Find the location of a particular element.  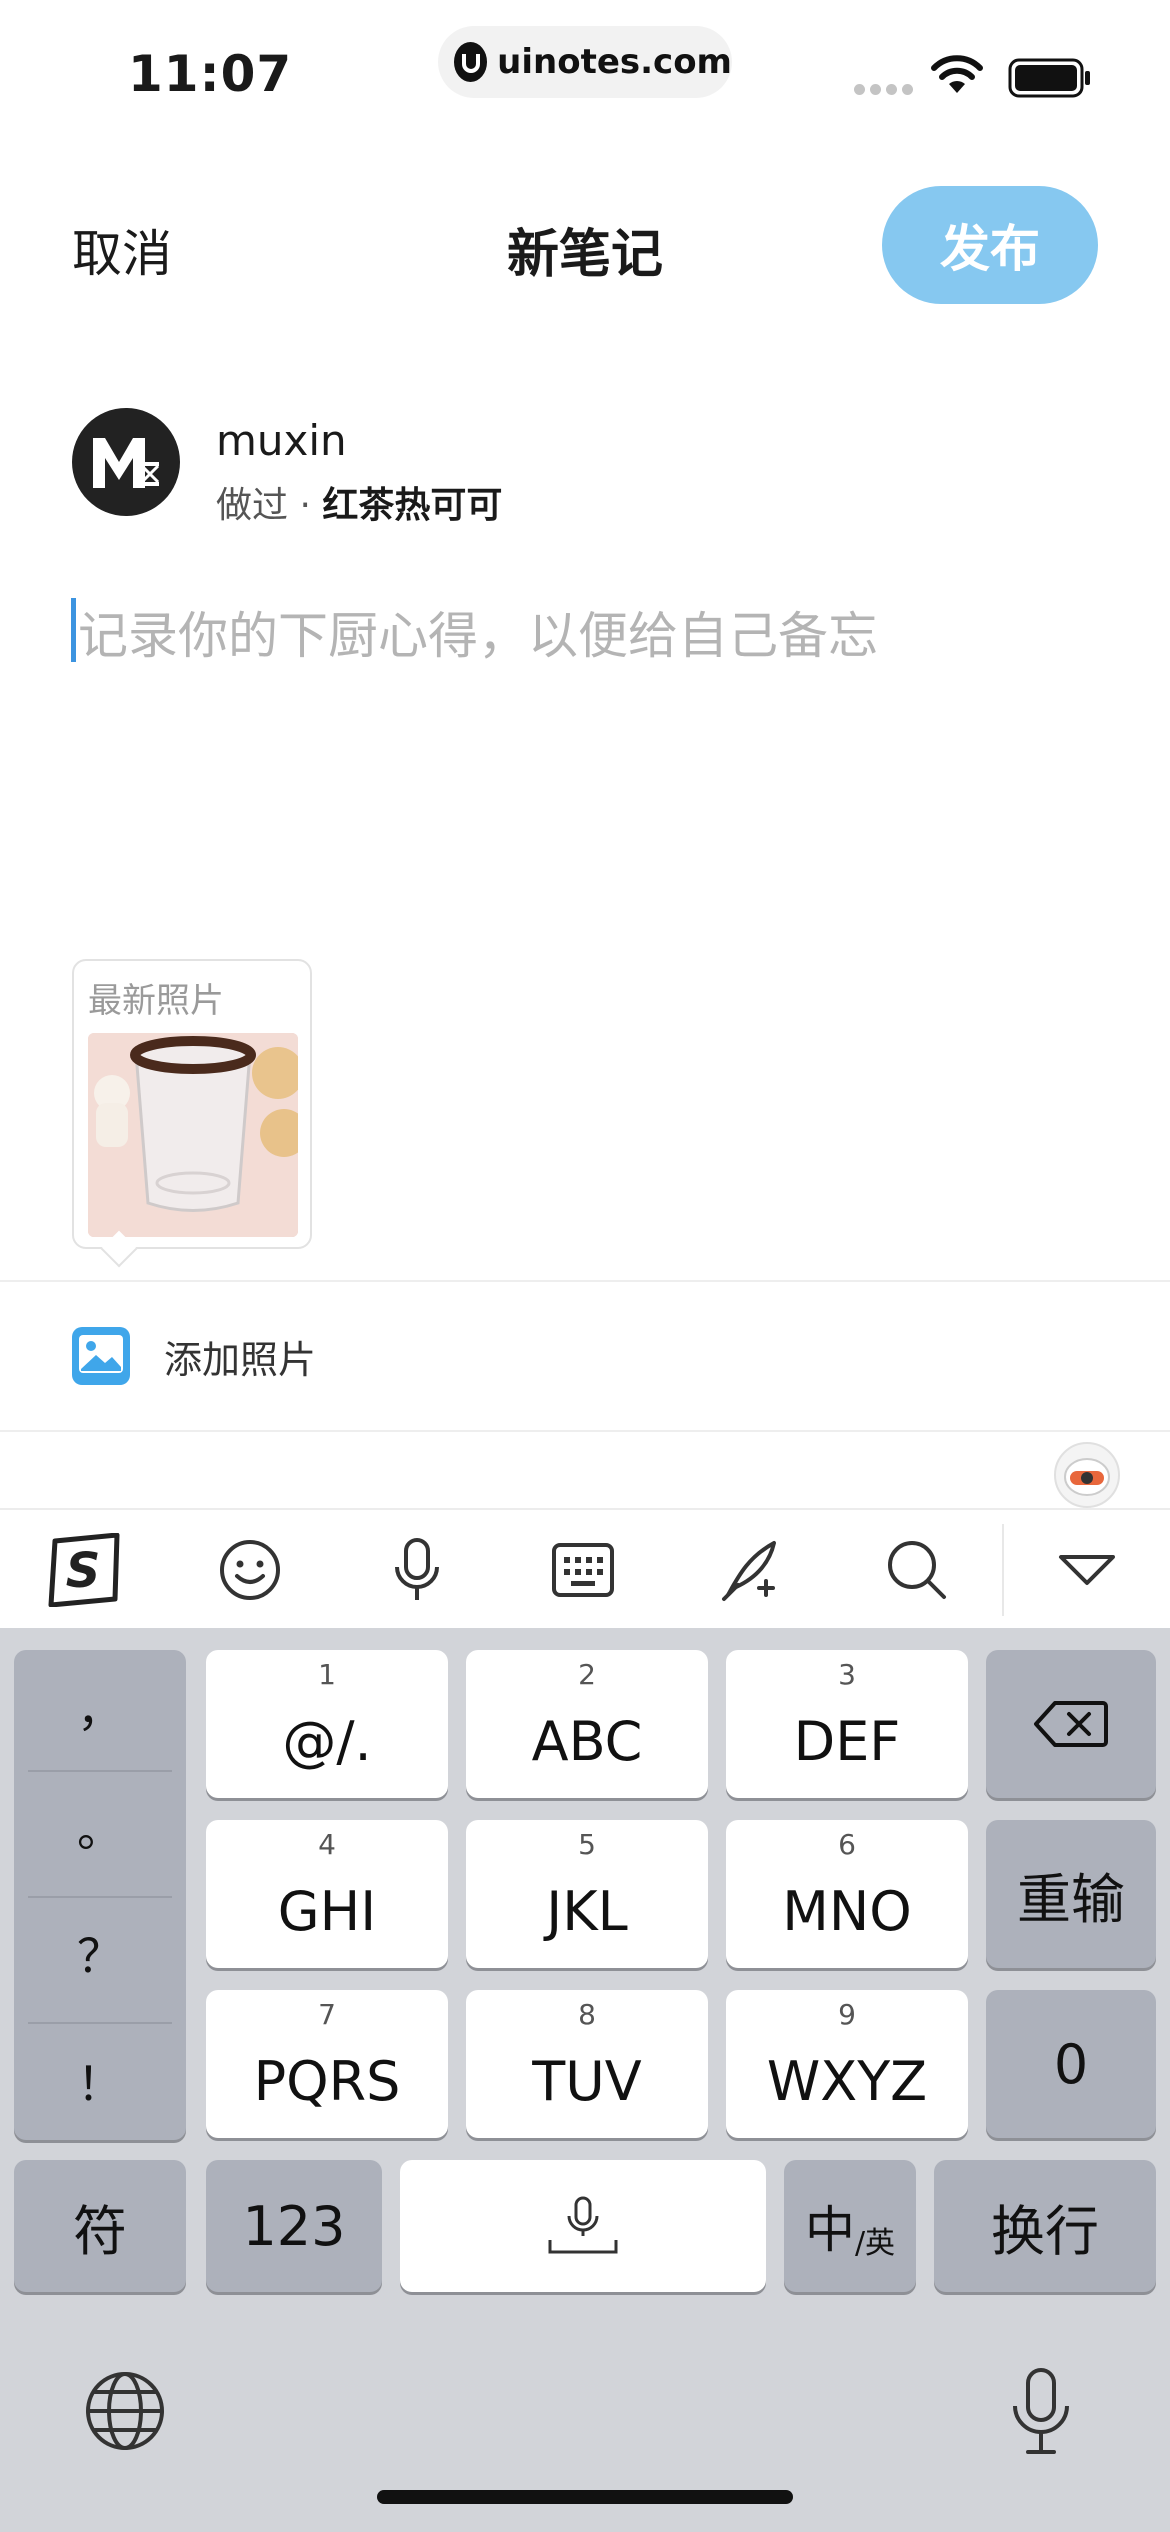

collapse-keyboard-icon is located at coordinates (1087, 1570).